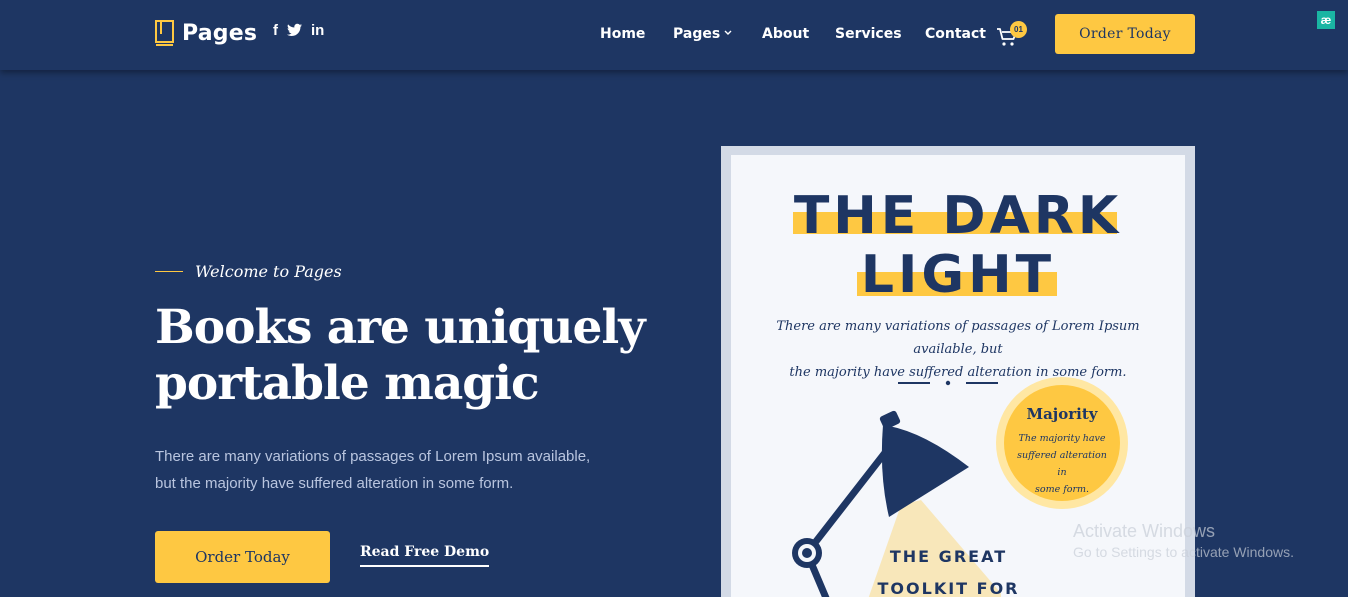  What do you see at coordinates (242, 557) in the screenshot?
I see `order-today-button: Order Today` at bounding box center [242, 557].